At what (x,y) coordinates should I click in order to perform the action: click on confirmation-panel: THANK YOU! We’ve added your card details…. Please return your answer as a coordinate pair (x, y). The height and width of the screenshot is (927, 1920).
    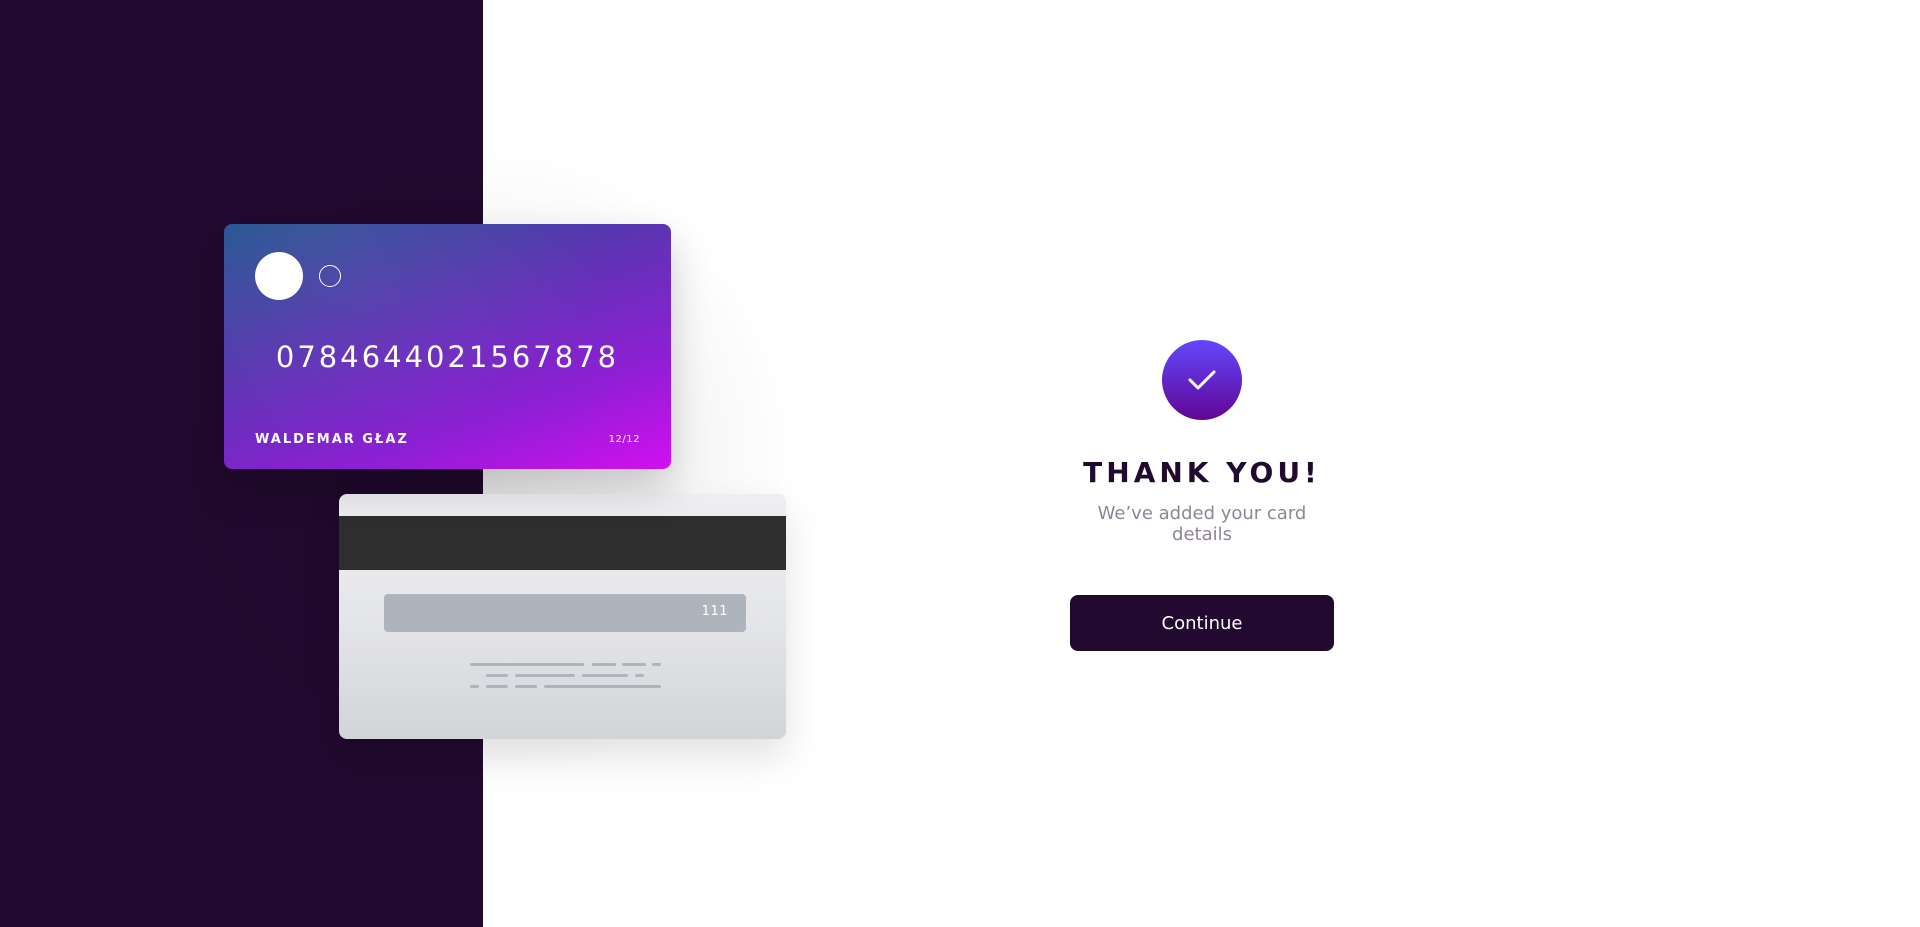
    Looking at the image, I should click on (1202, 495).